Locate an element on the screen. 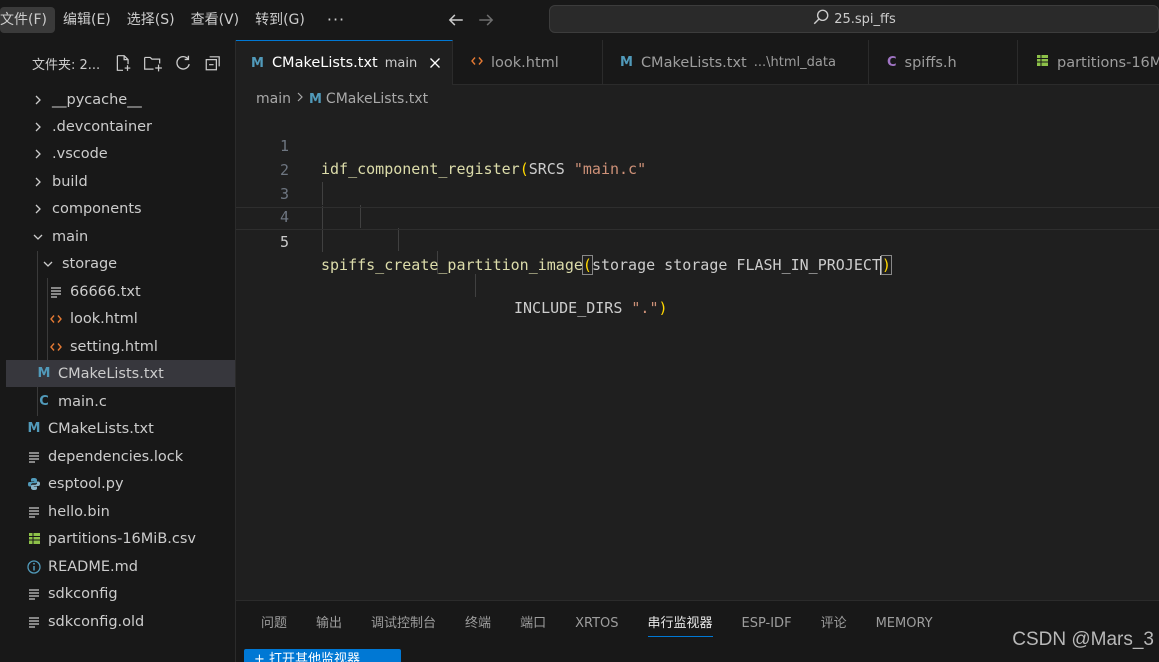 The image size is (1159, 662). tree-file-setting-html: setting.html is located at coordinates (120, 346).